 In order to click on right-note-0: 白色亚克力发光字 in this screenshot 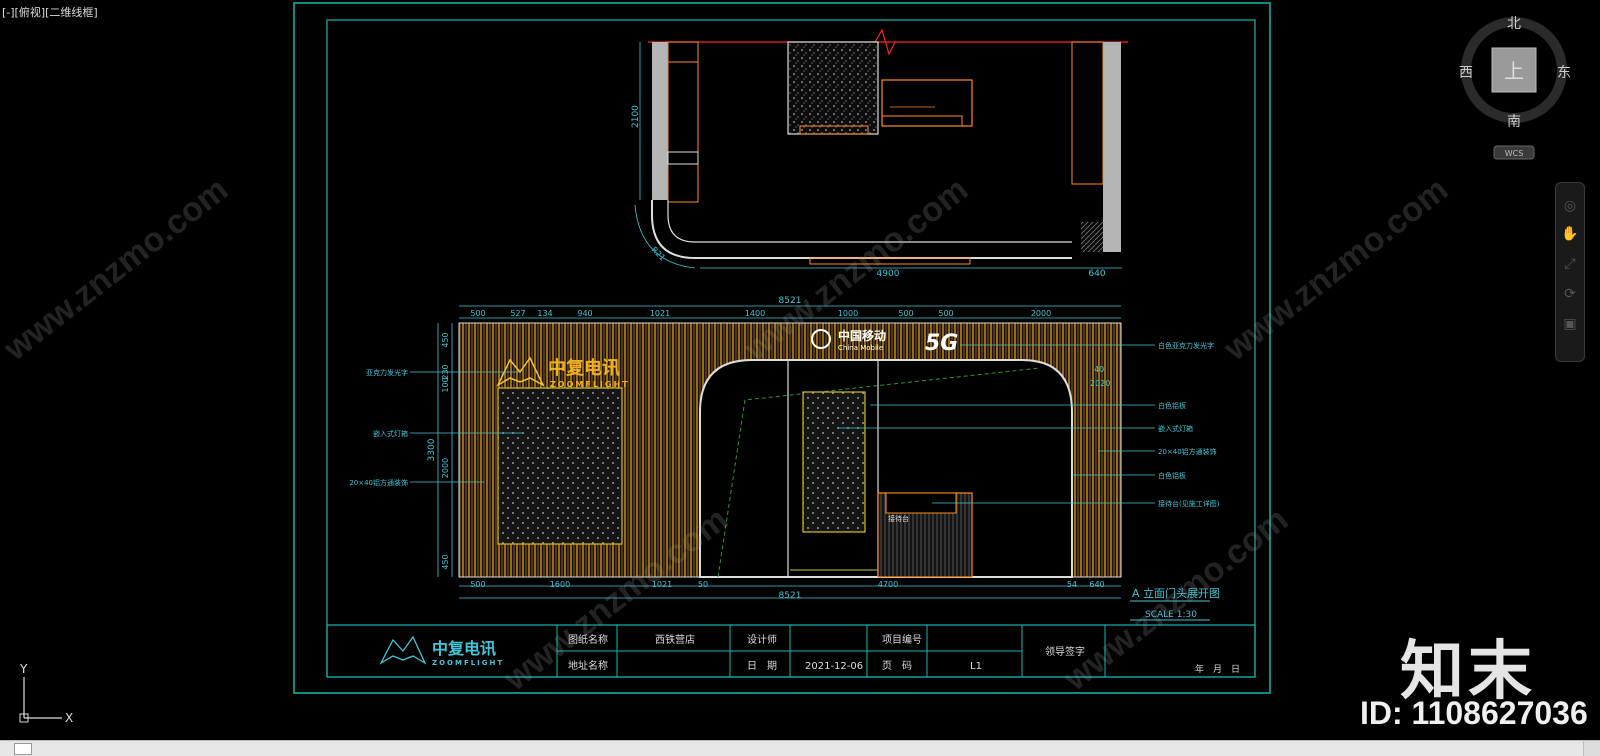, I will do `click(1186, 345)`.